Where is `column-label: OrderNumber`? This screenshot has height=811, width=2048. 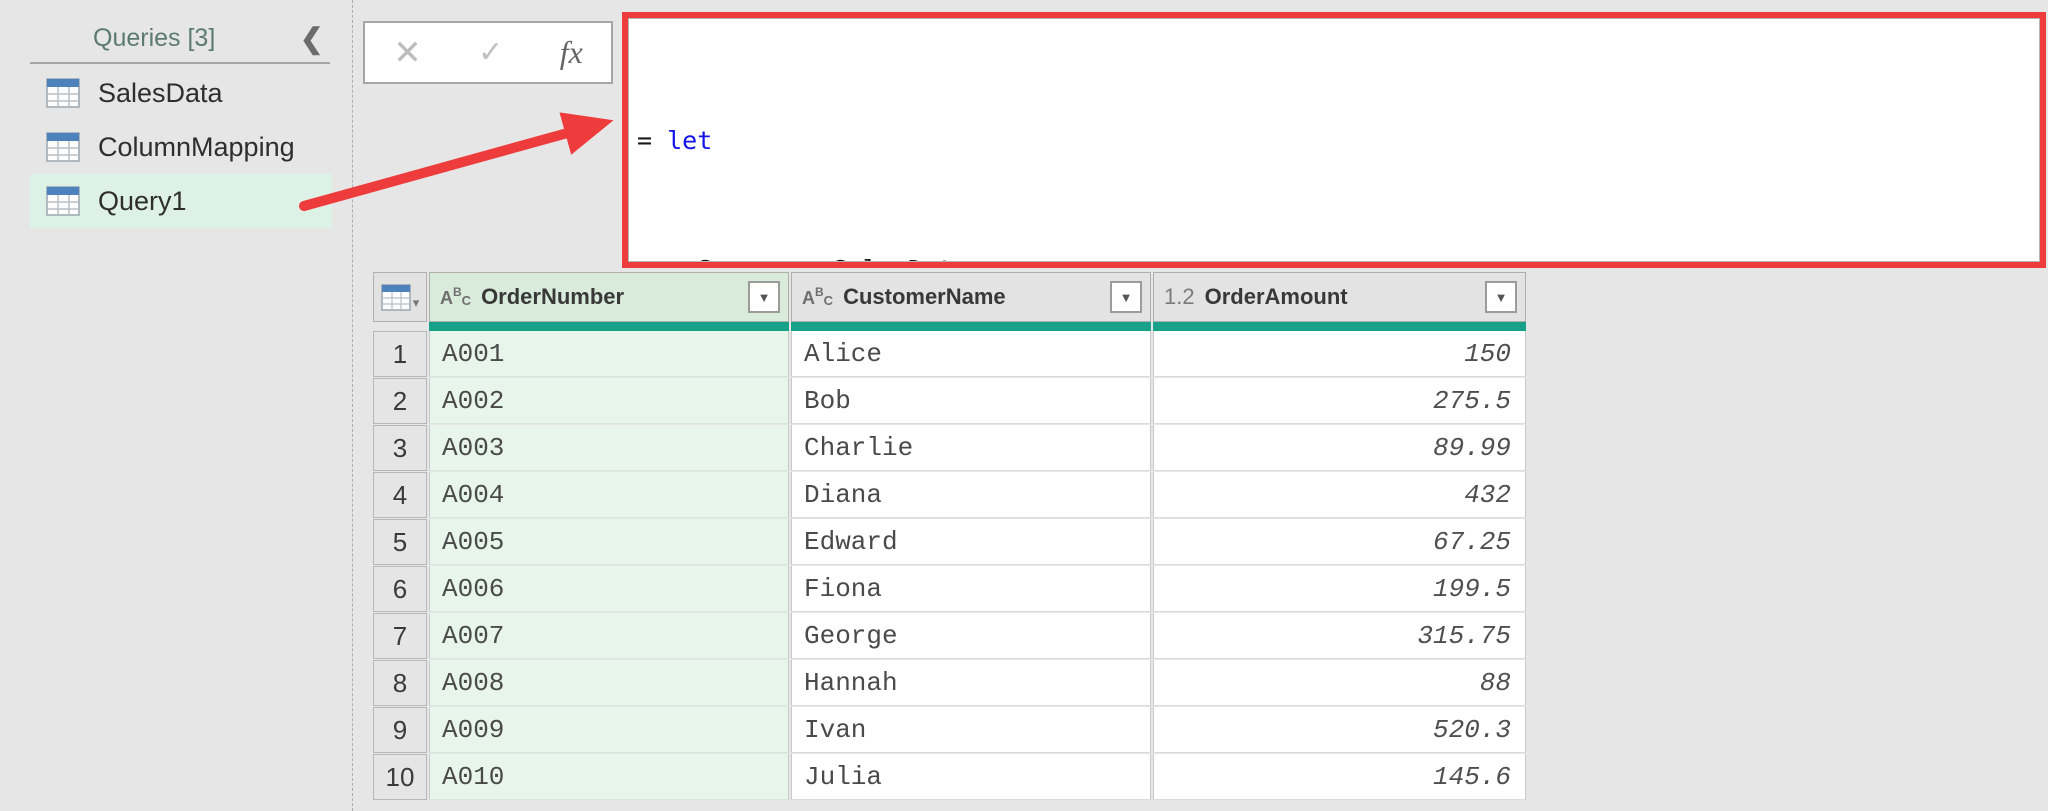
column-label: OrderNumber is located at coordinates (553, 296).